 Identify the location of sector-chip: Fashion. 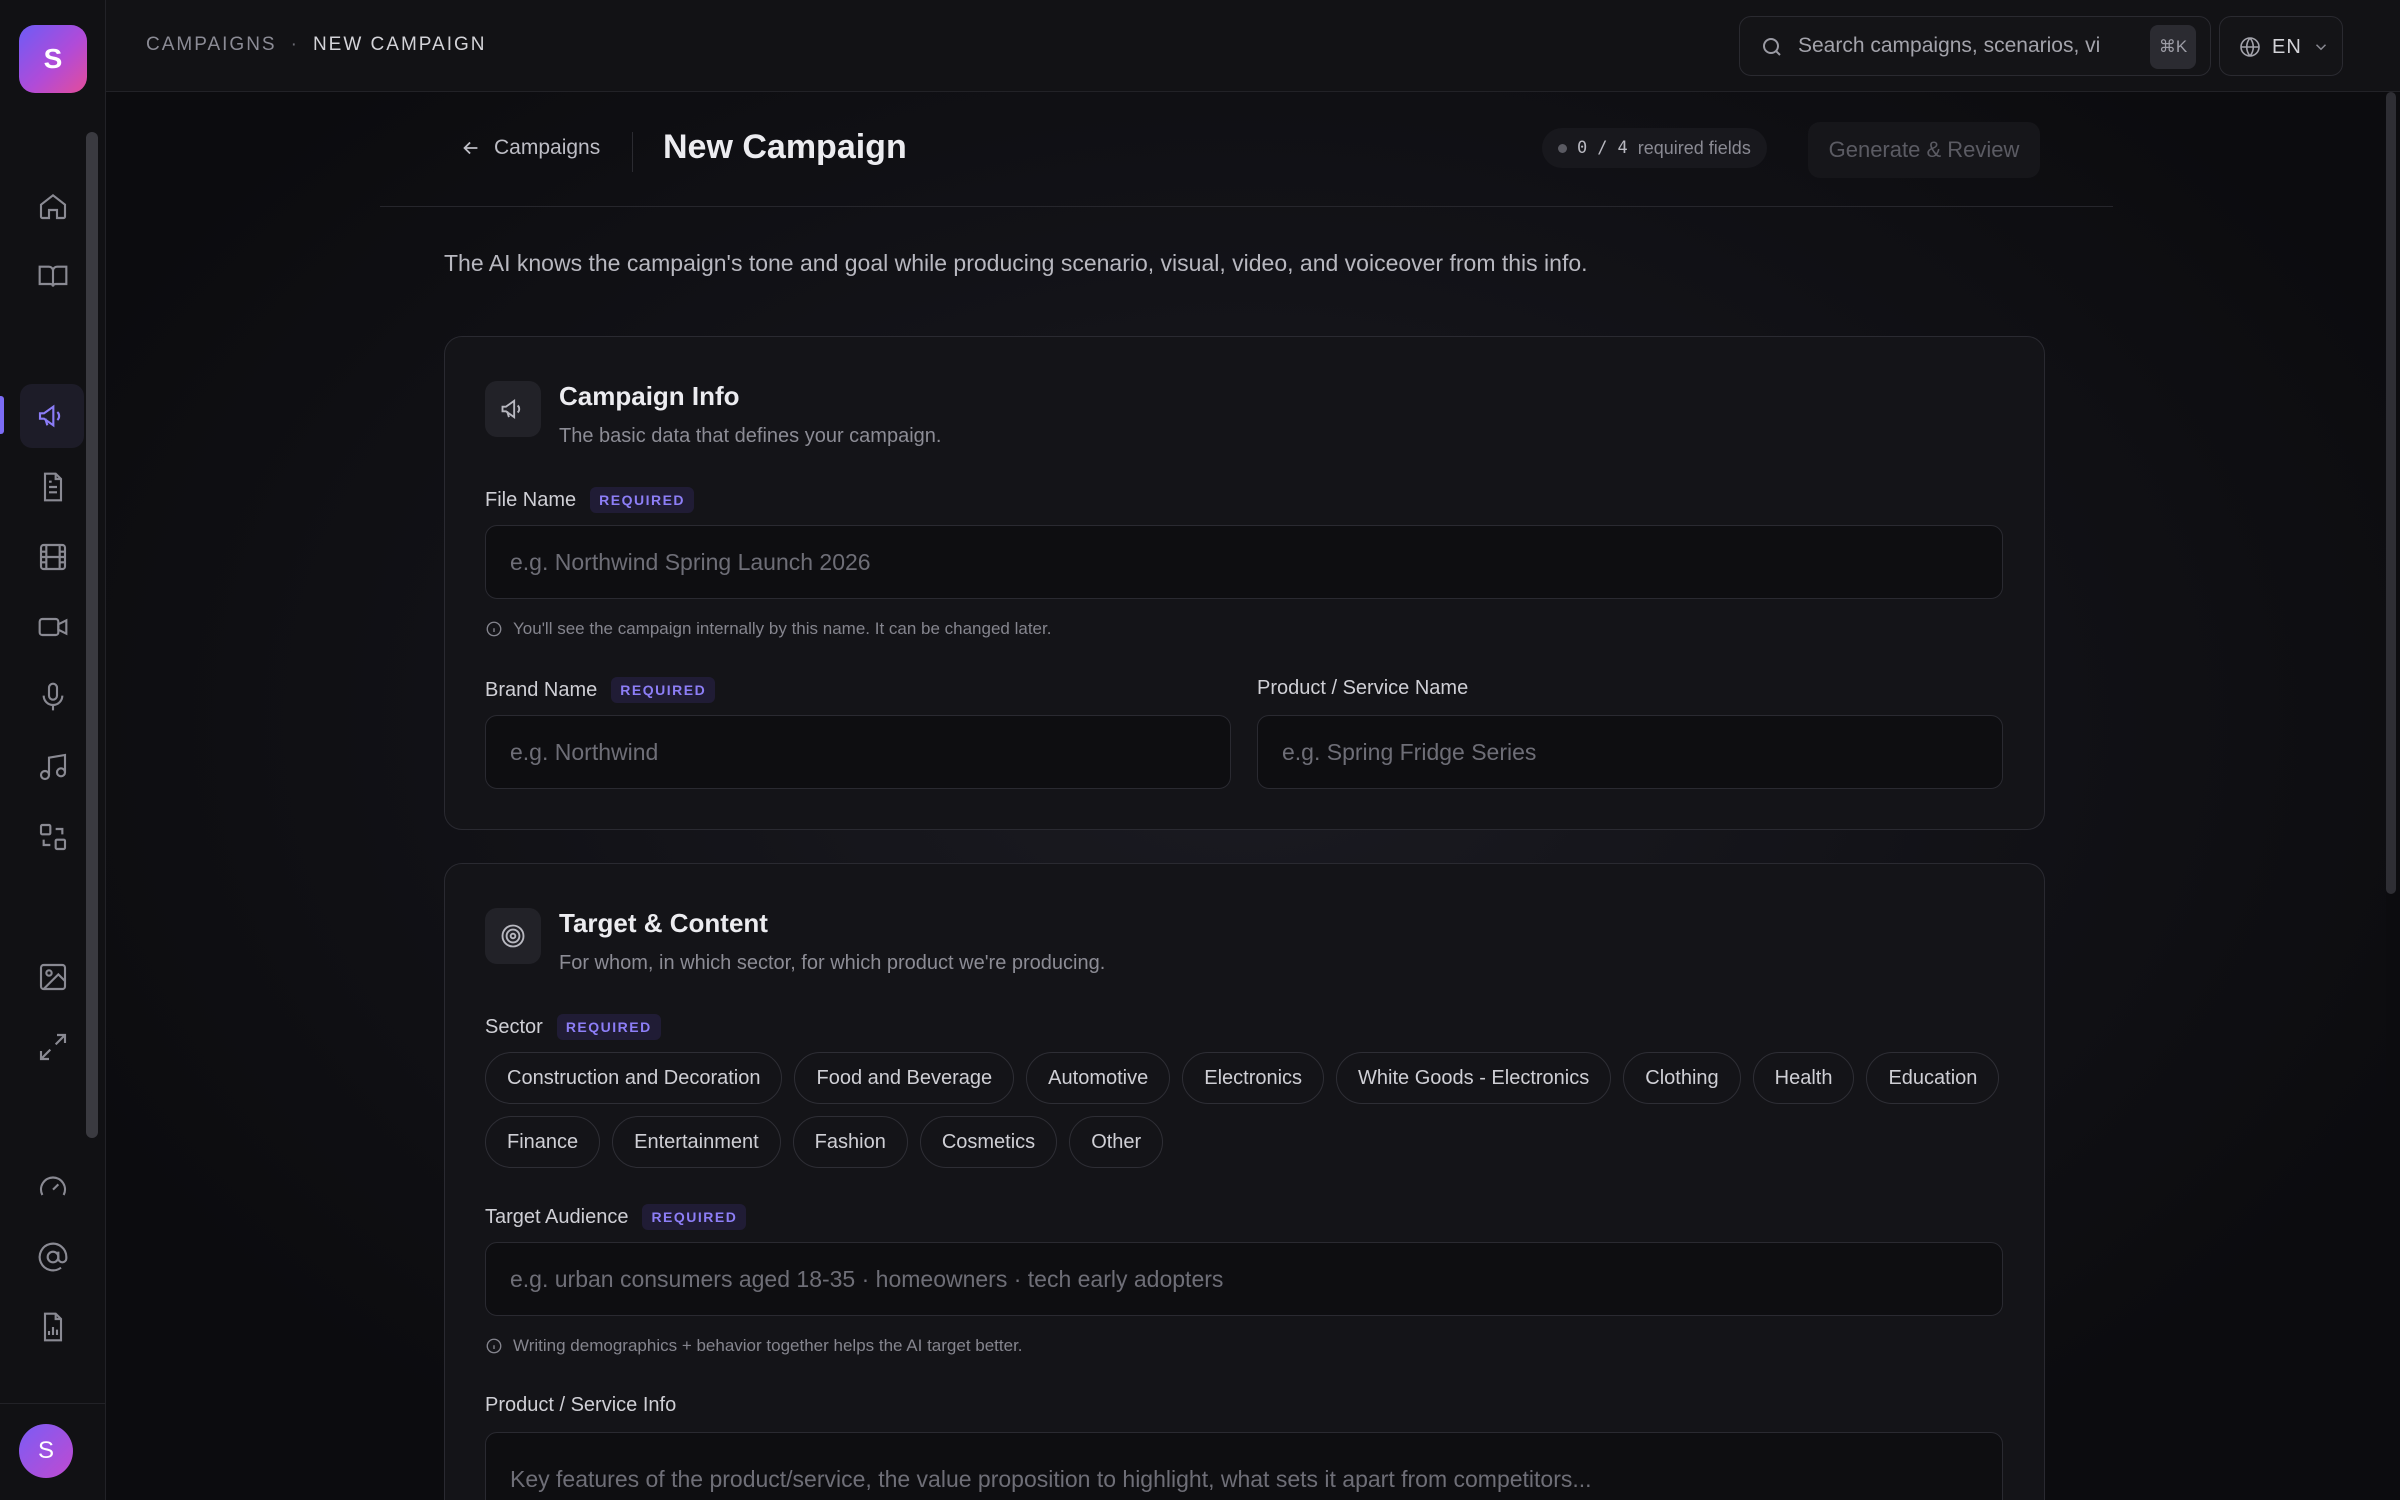
(850, 1142).